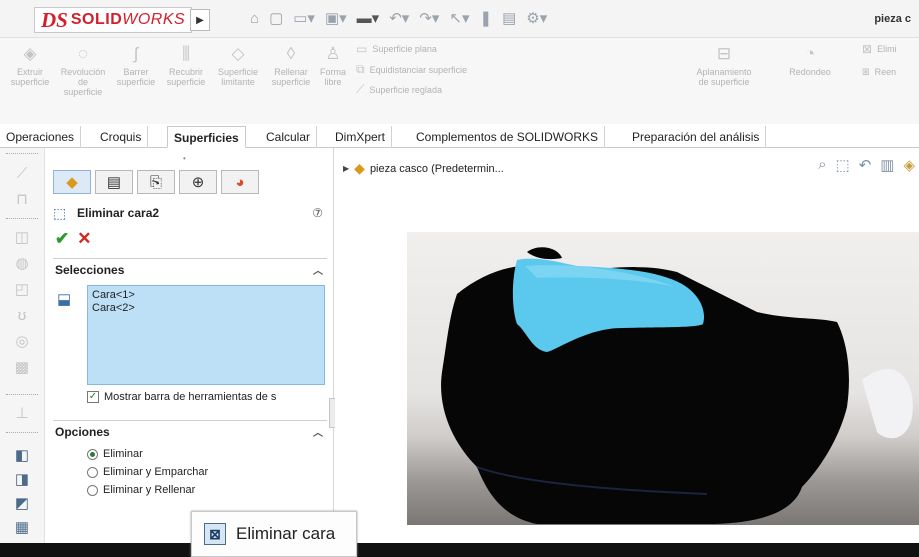 The height and width of the screenshot is (557, 919). I want to click on redo-icon: ↷▾, so click(429, 19).